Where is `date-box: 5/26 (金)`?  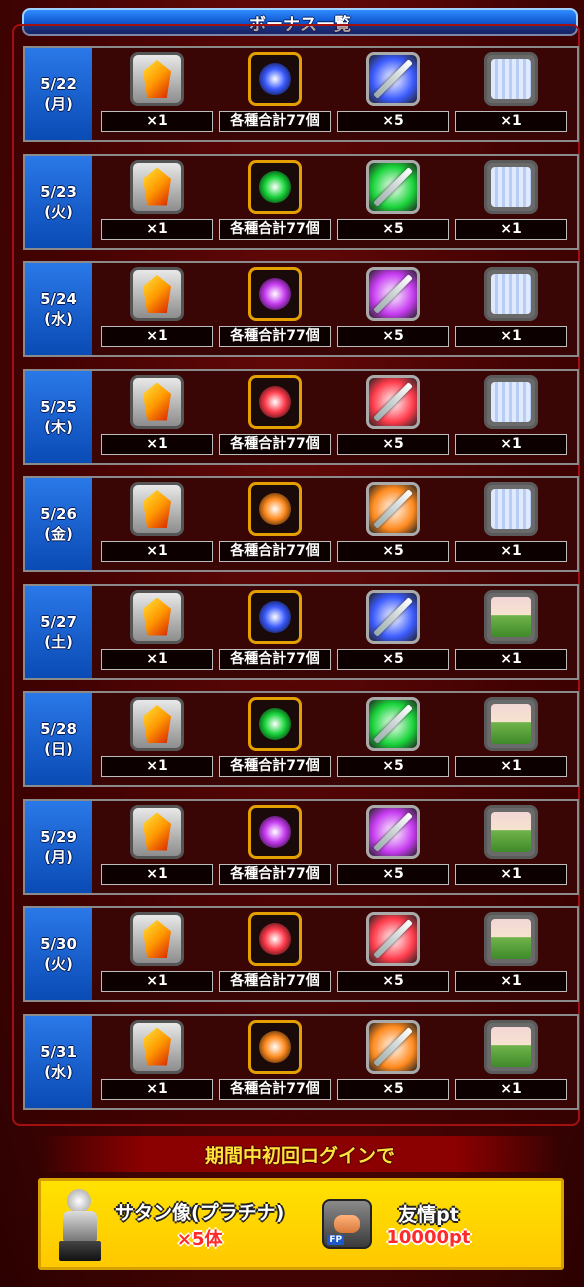 date-box: 5/26 (金) is located at coordinates (58, 524).